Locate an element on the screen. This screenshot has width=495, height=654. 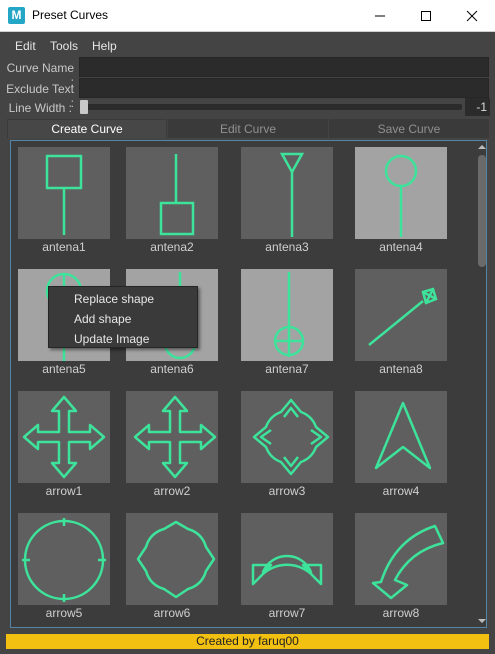
scrollbar-thumb is located at coordinates (482, 211).